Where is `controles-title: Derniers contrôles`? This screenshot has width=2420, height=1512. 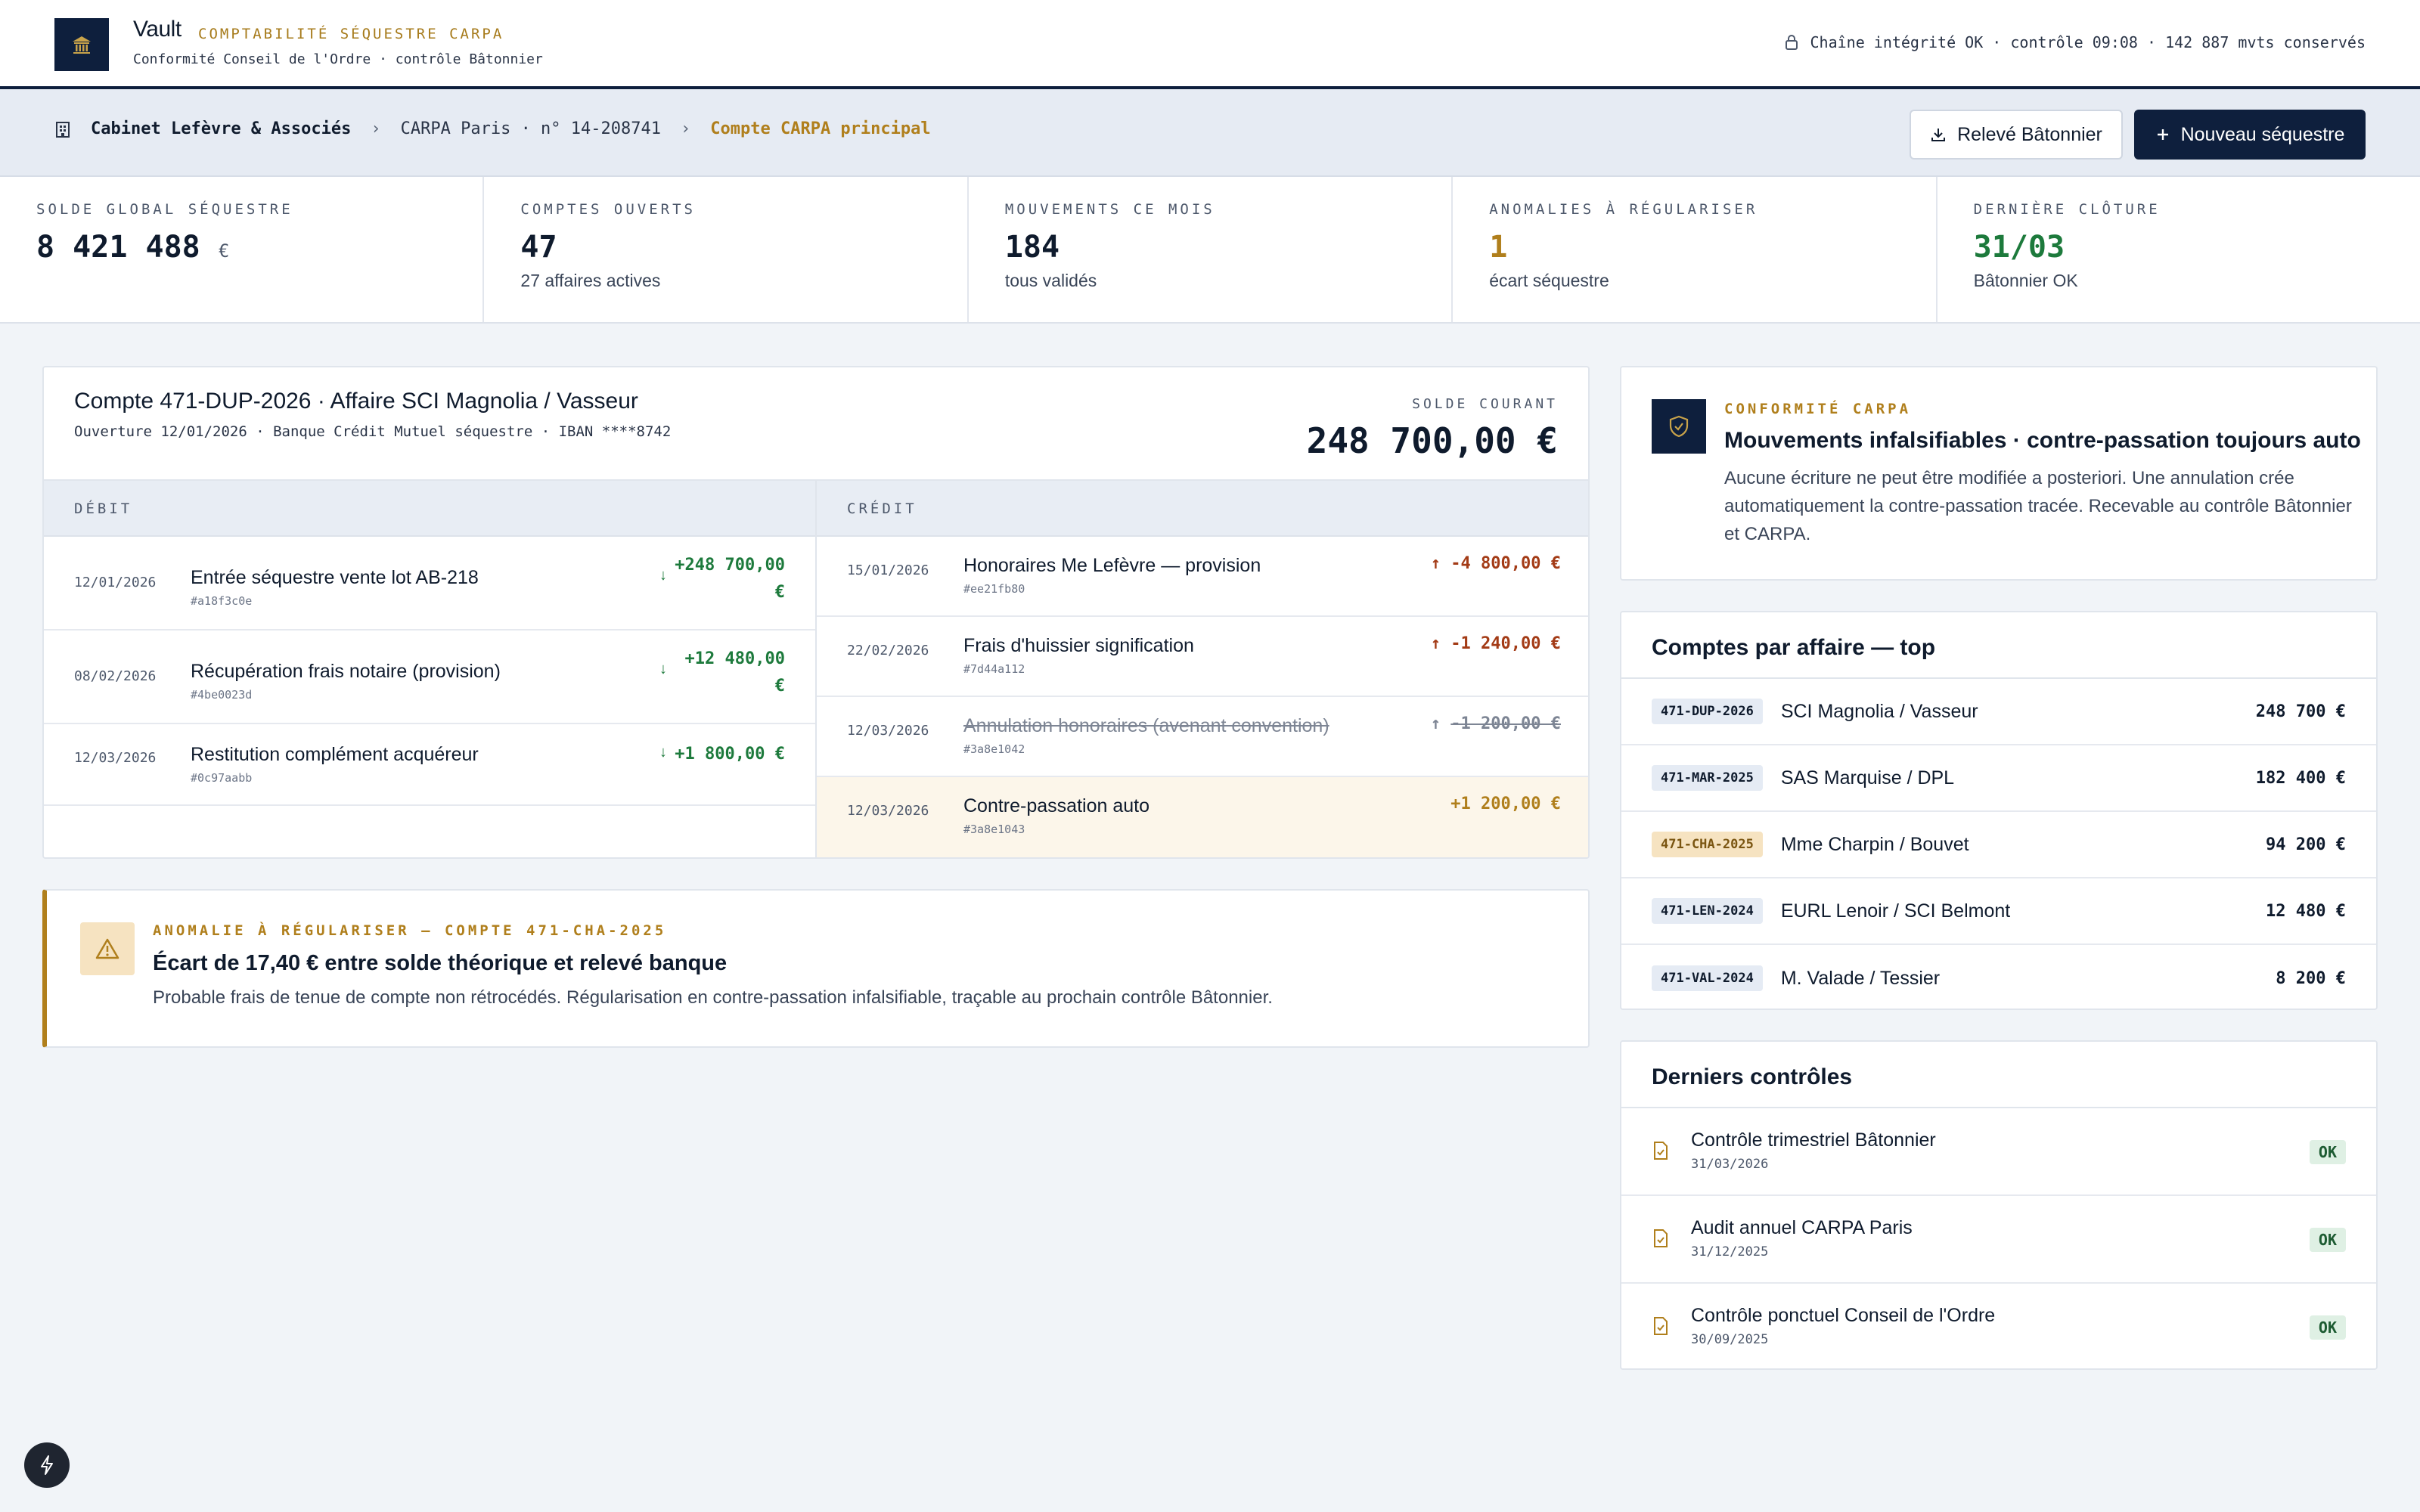 controles-title: Derniers contrôles is located at coordinates (1752, 1076).